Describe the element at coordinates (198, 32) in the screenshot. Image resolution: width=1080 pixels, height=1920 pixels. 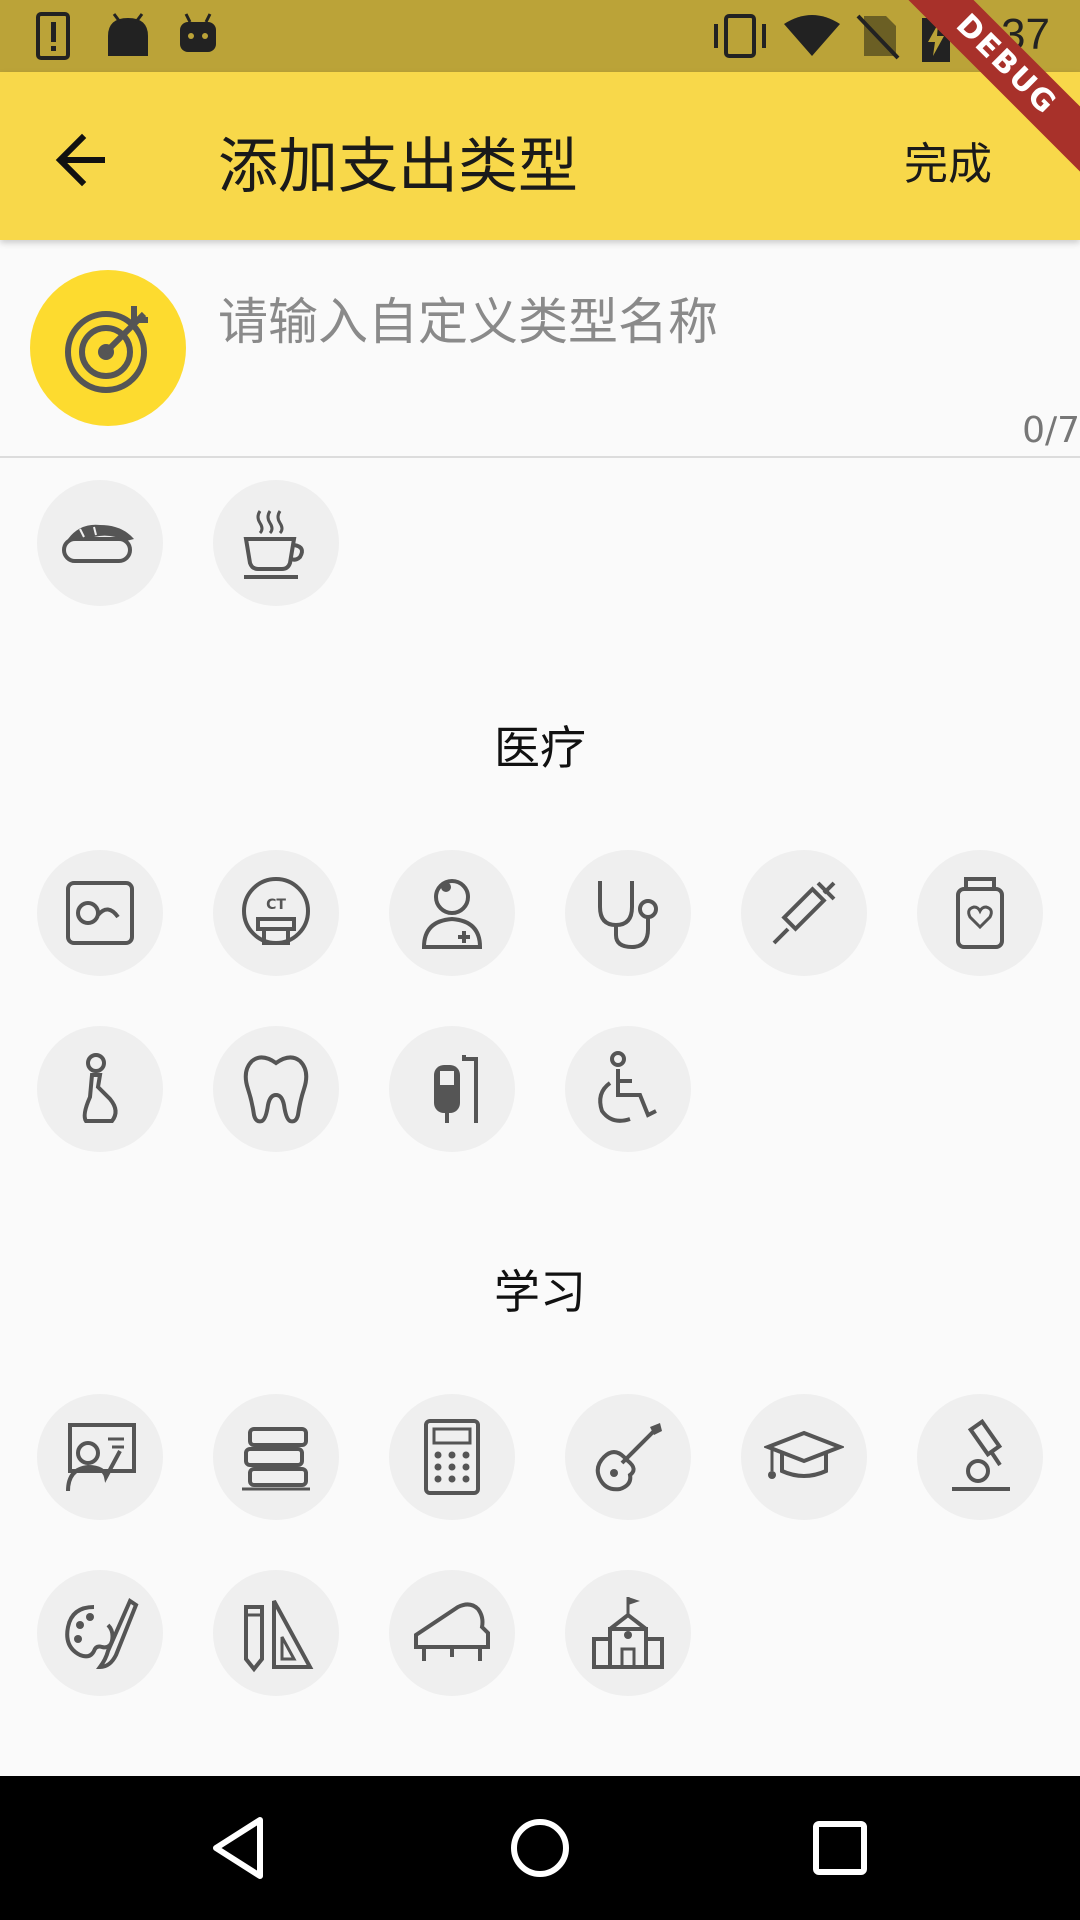
I see `android-robot-icon` at that location.